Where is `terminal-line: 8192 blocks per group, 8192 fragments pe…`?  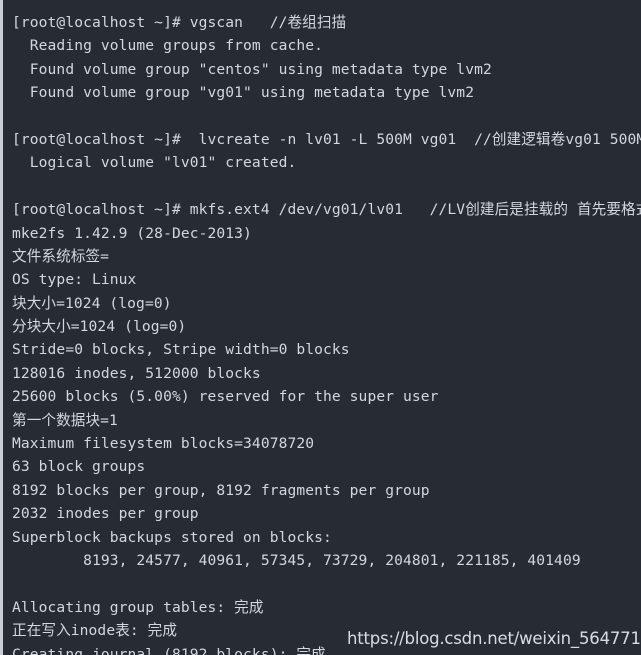 terminal-line: 8192 blocks per group, 8192 fragments pe… is located at coordinates (221, 490).